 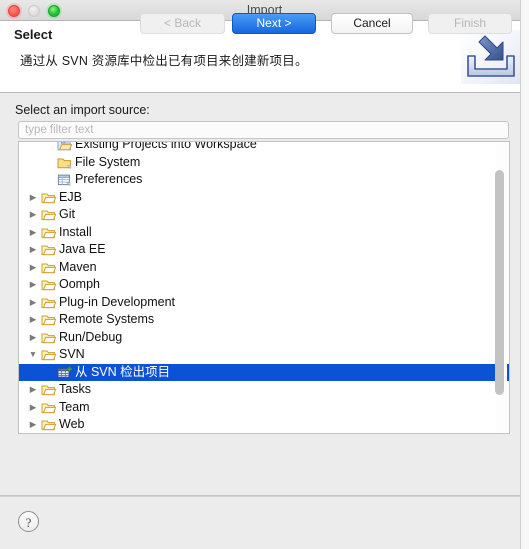 I want to click on import-source-label: Select an import source:, so click(x=82, y=110).